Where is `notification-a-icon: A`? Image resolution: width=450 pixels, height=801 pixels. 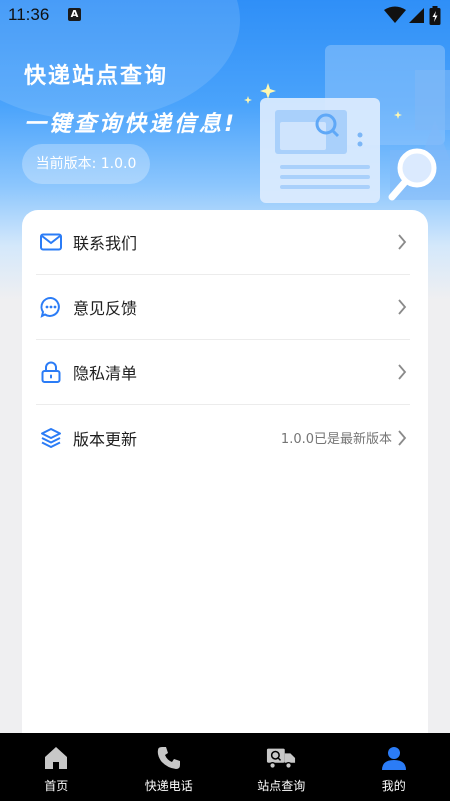
notification-a-icon: A is located at coordinates (74, 14).